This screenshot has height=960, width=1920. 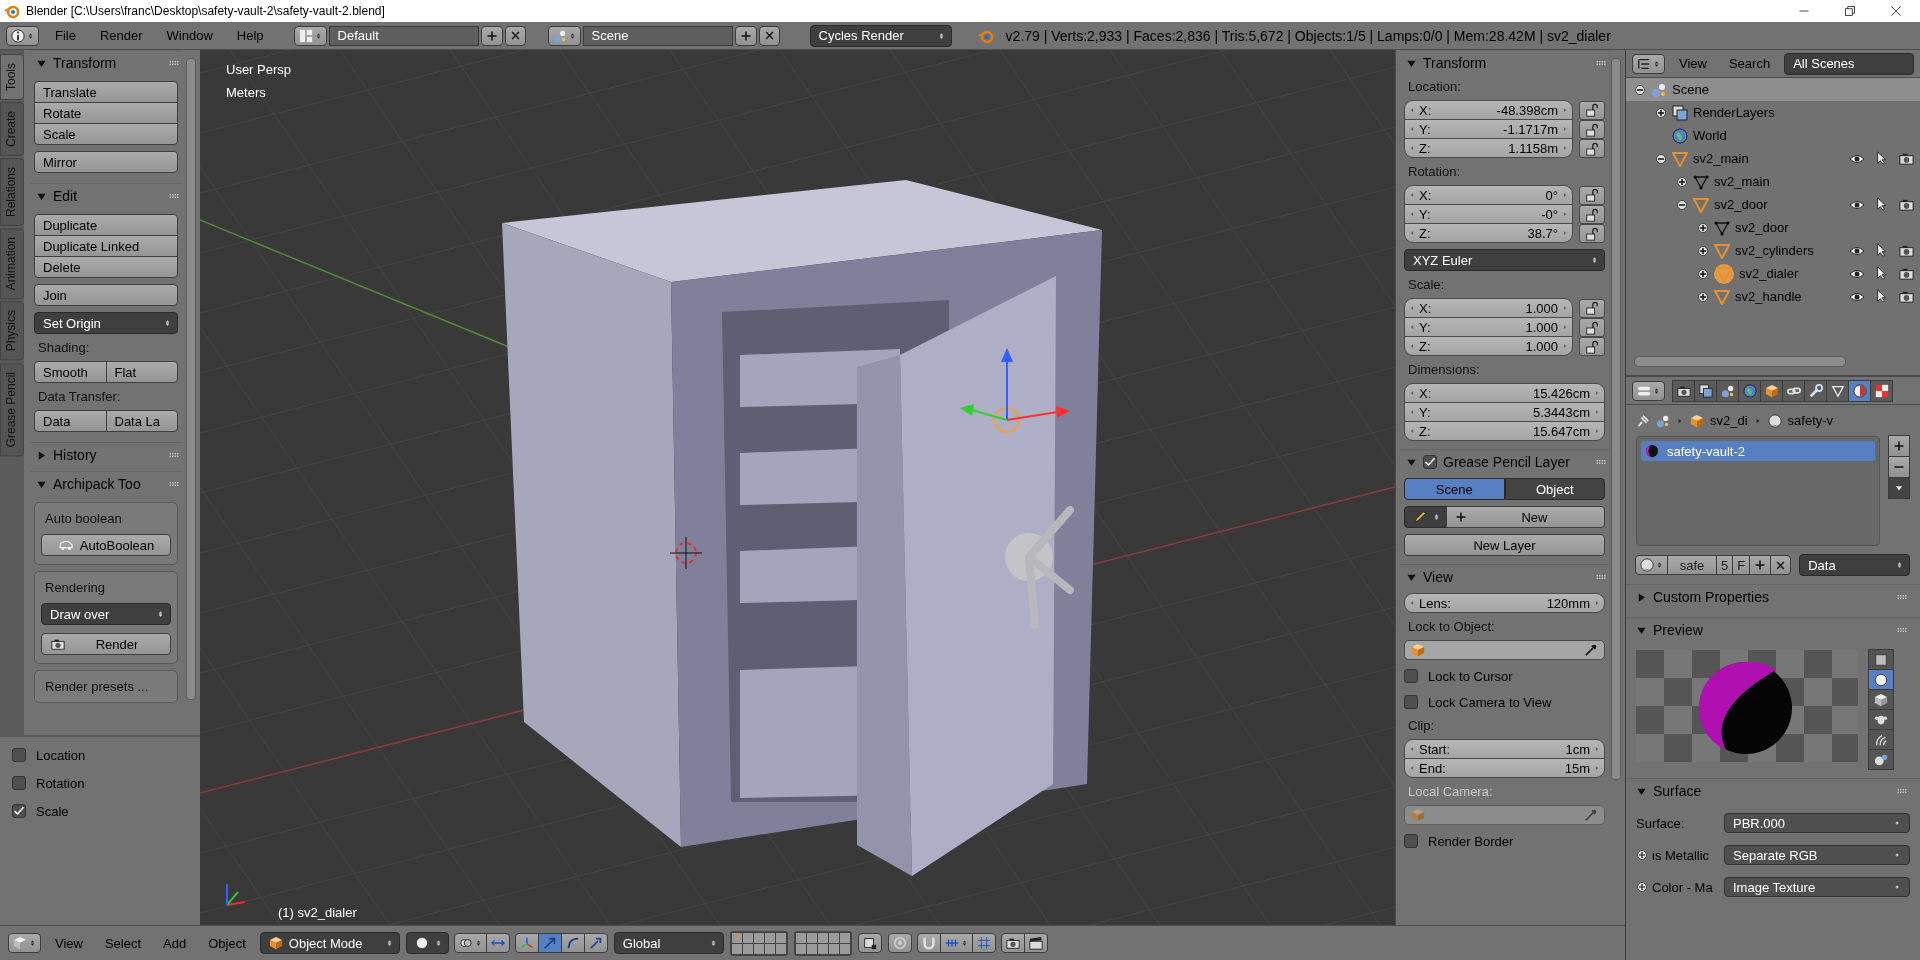 I want to click on outliner-item: sv2_cylinders, so click(x=1773, y=250).